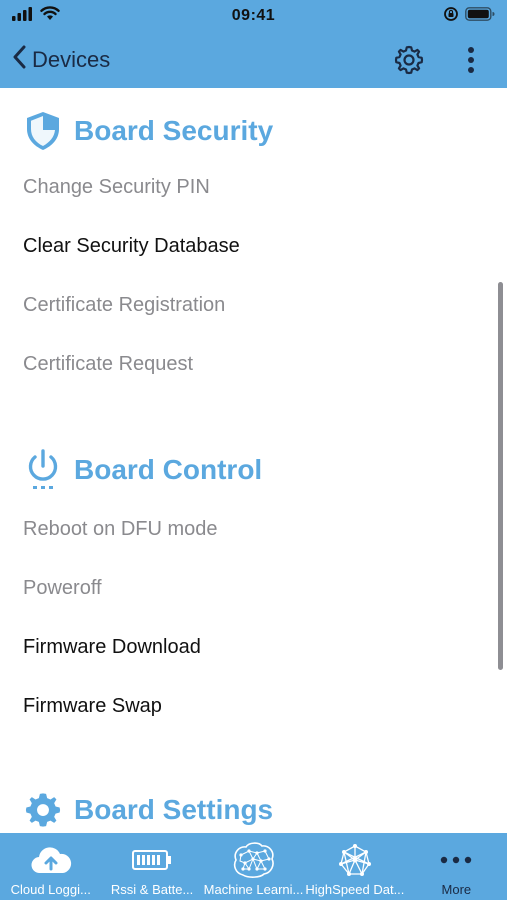 The width and height of the screenshot is (507, 900). Describe the element at coordinates (62, 588) in the screenshot. I see `poweroff-item: Poweroff` at that location.